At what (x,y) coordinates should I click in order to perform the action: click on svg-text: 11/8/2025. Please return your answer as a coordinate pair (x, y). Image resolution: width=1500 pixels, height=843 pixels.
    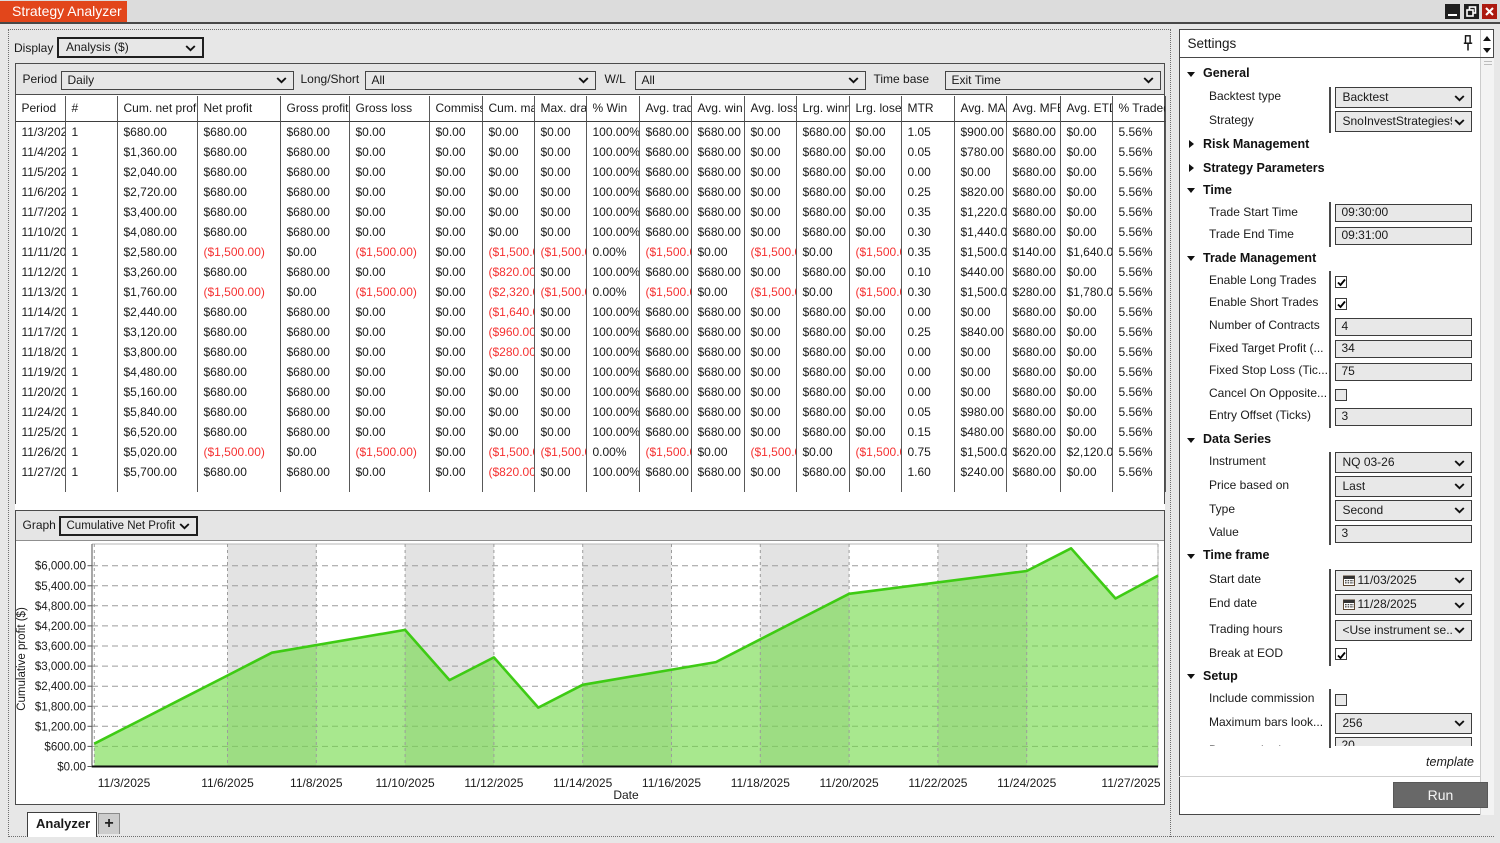
    Looking at the image, I should click on (316, 783).